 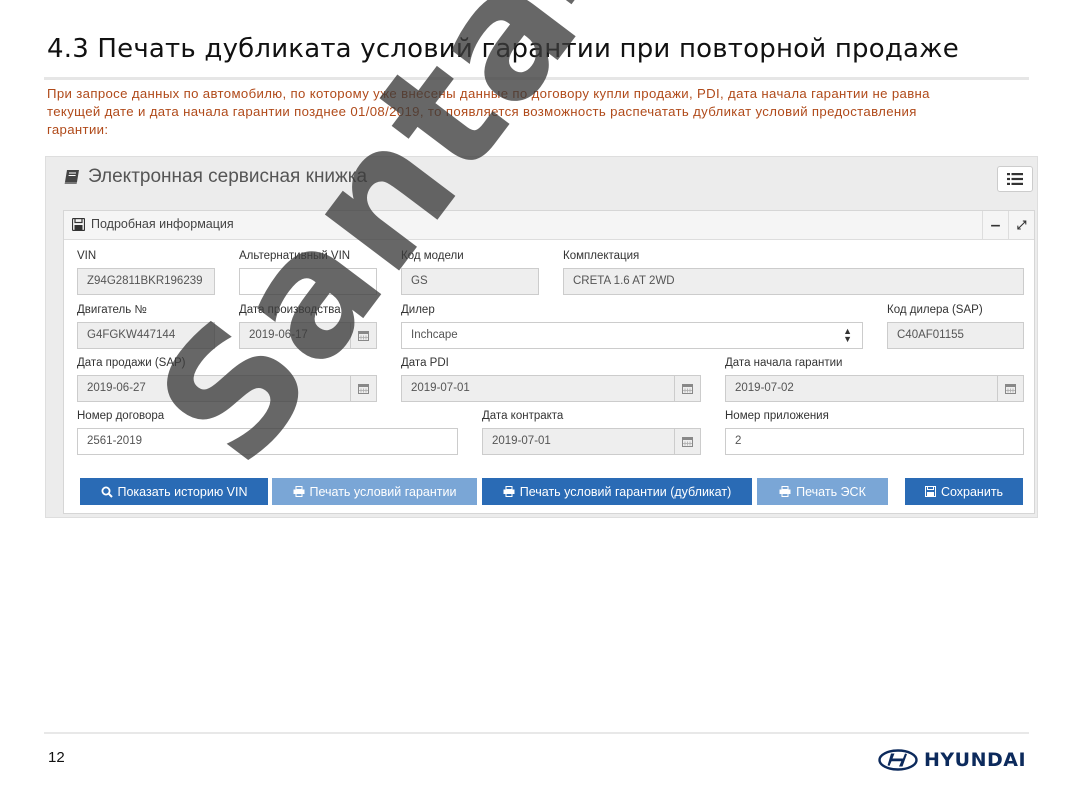 I want to click on vin-label: VIN, so click(x=87, y=256).